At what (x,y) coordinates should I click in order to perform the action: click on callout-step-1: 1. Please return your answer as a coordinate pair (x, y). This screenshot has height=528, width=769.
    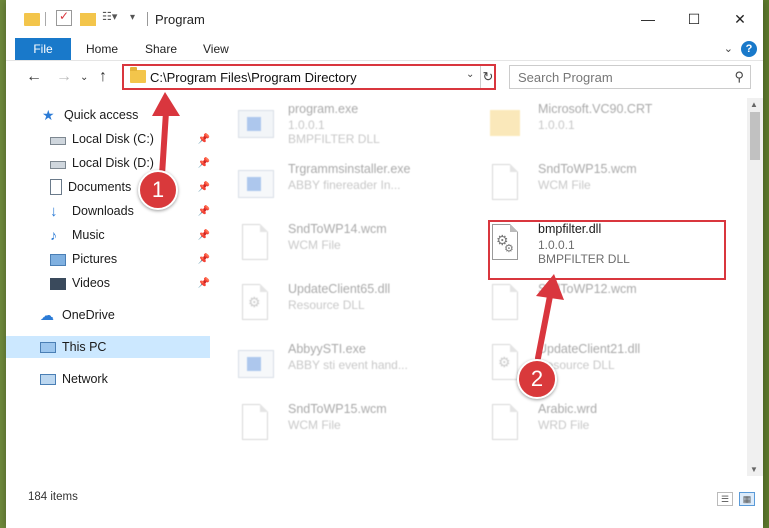
    Looking at the image, I should click on (158, 190).